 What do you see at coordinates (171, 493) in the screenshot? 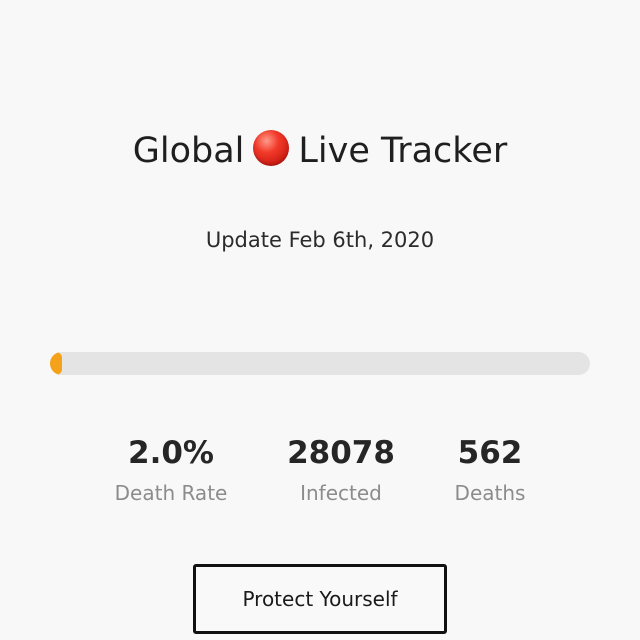
I see `death-rate-label: Death Rate` at bounding box center [171, 493].